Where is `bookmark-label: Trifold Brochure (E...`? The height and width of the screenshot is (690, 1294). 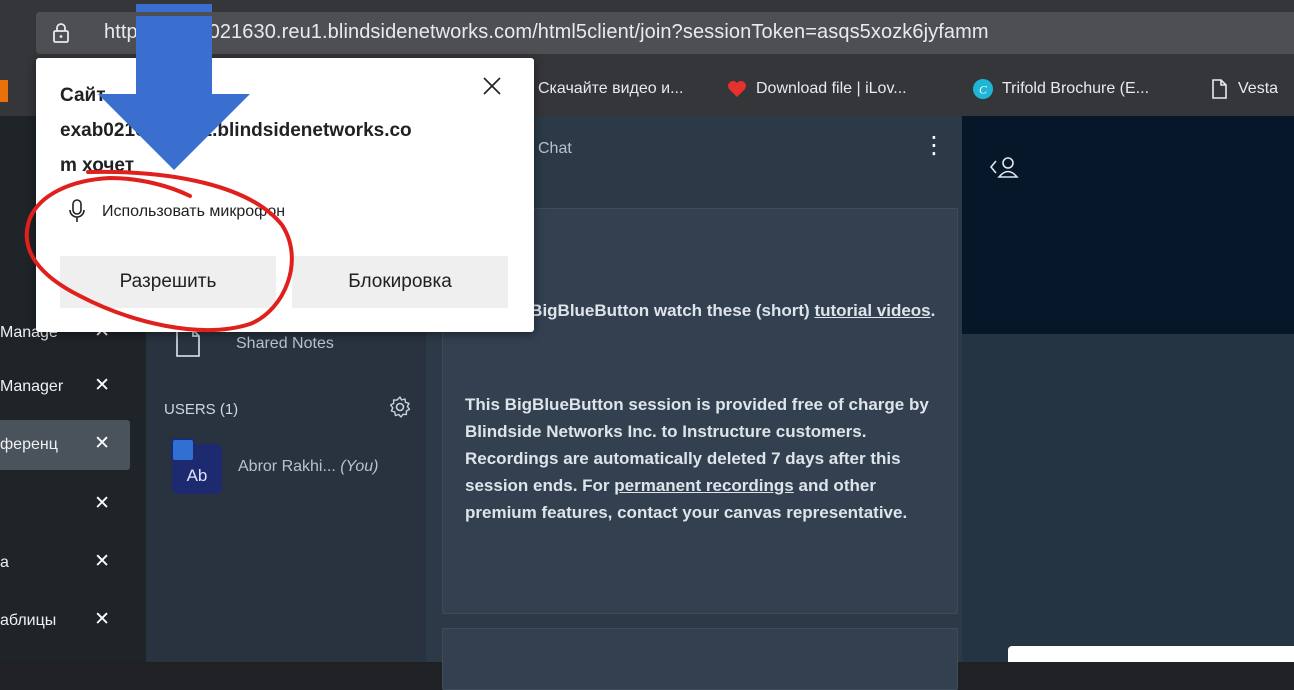
bookmark-label: Trifold Brochure (E... is located at coordinates (1076, 88).